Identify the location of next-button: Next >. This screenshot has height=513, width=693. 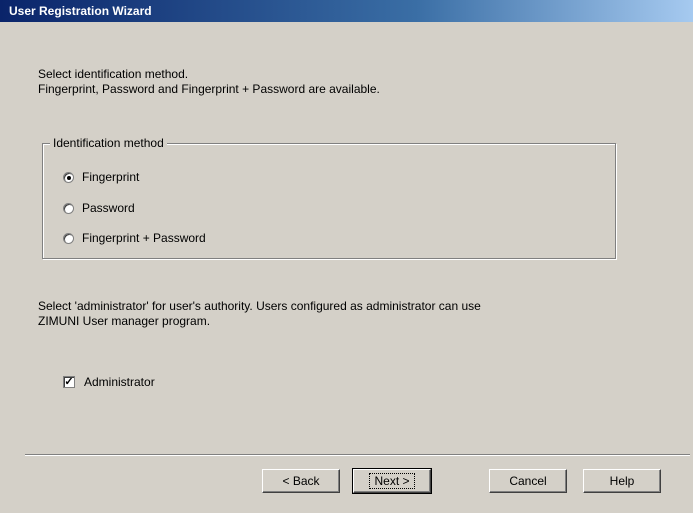
(392, 481).